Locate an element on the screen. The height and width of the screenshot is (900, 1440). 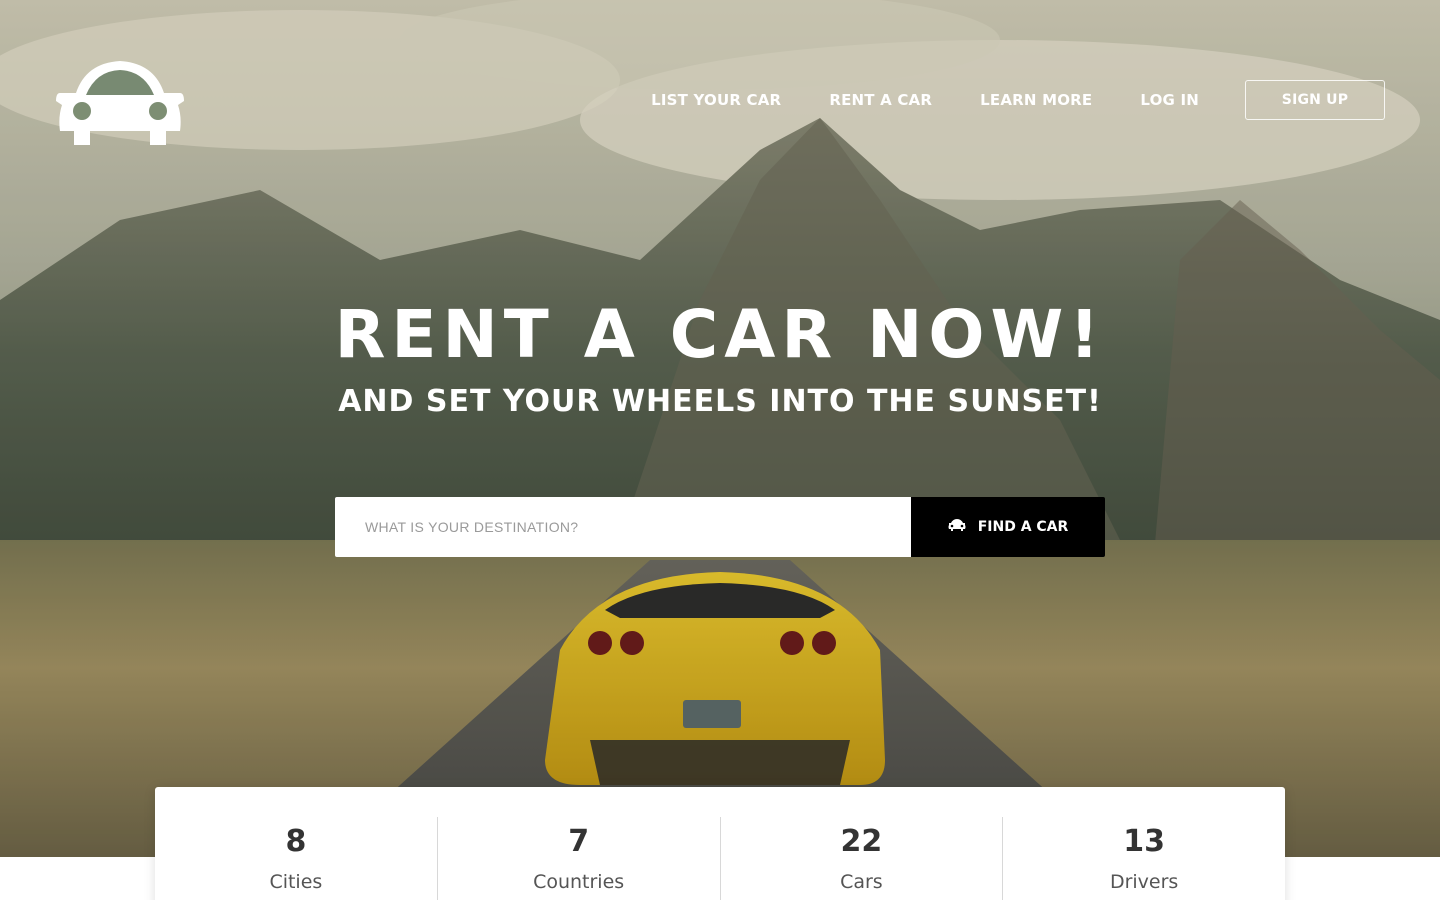
stat-drivers: 13 Drivers is located at coordinates (1144, 858).